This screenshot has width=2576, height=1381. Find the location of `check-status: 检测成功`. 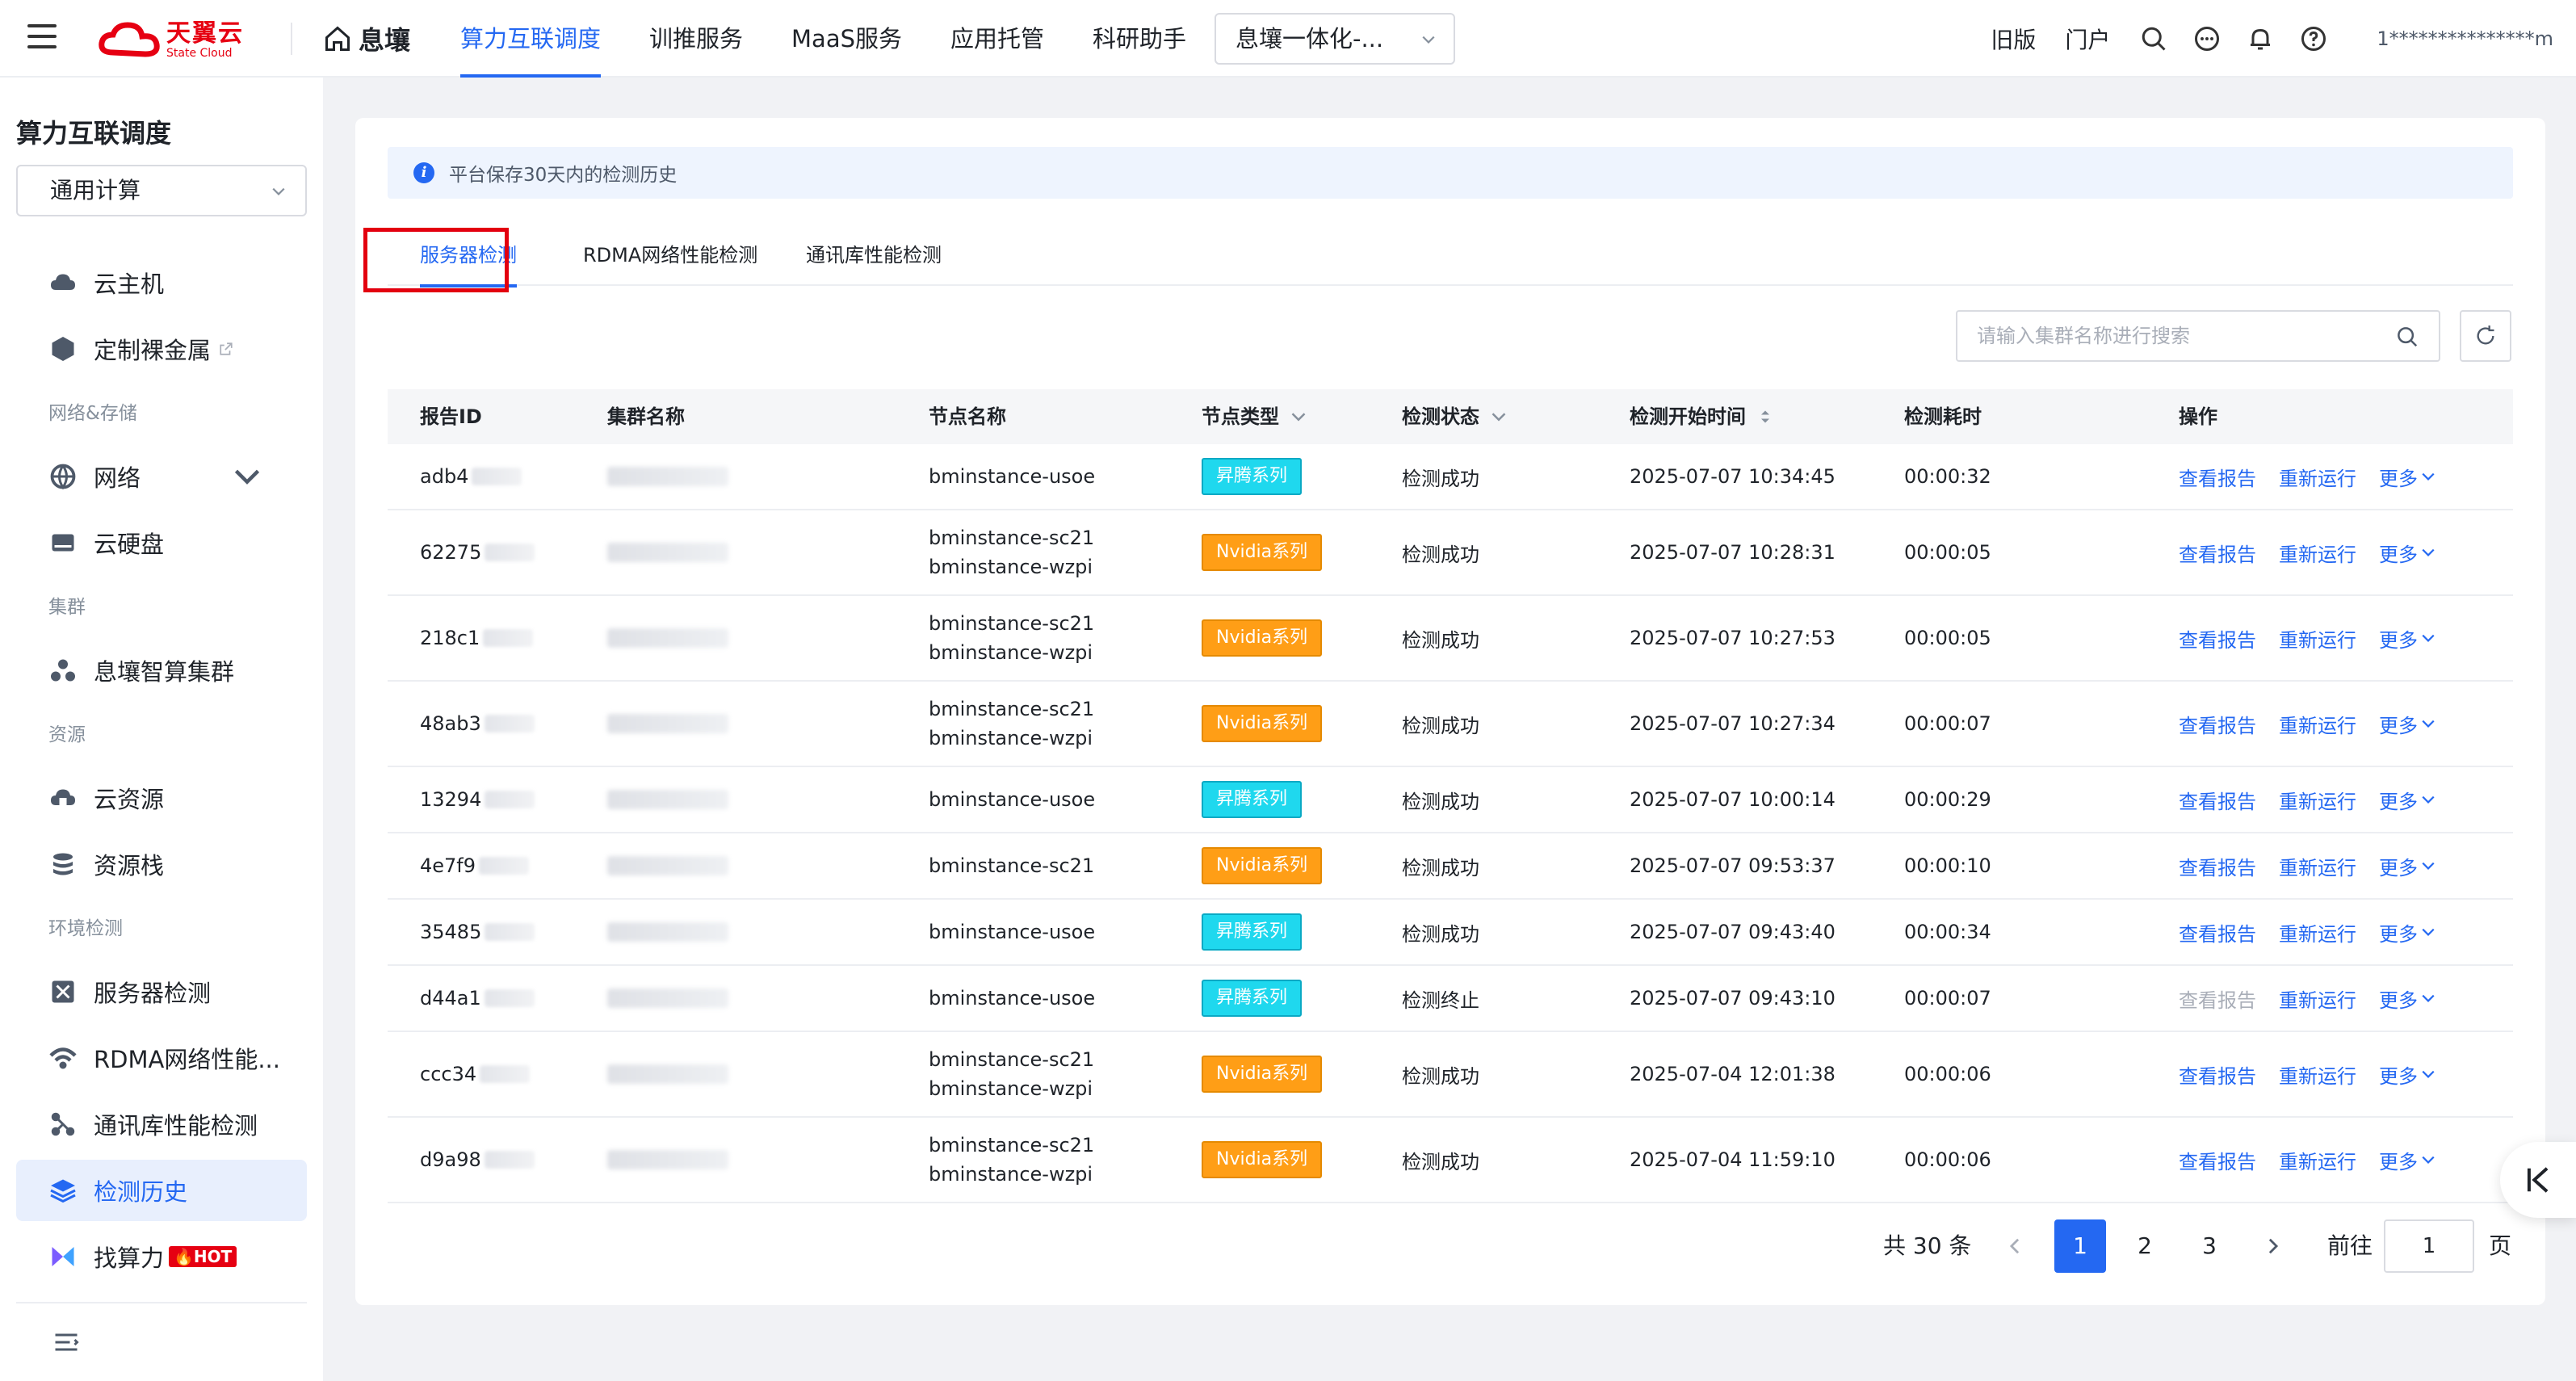

check-status: 检测成功 is located at coordinates (1440, 725).